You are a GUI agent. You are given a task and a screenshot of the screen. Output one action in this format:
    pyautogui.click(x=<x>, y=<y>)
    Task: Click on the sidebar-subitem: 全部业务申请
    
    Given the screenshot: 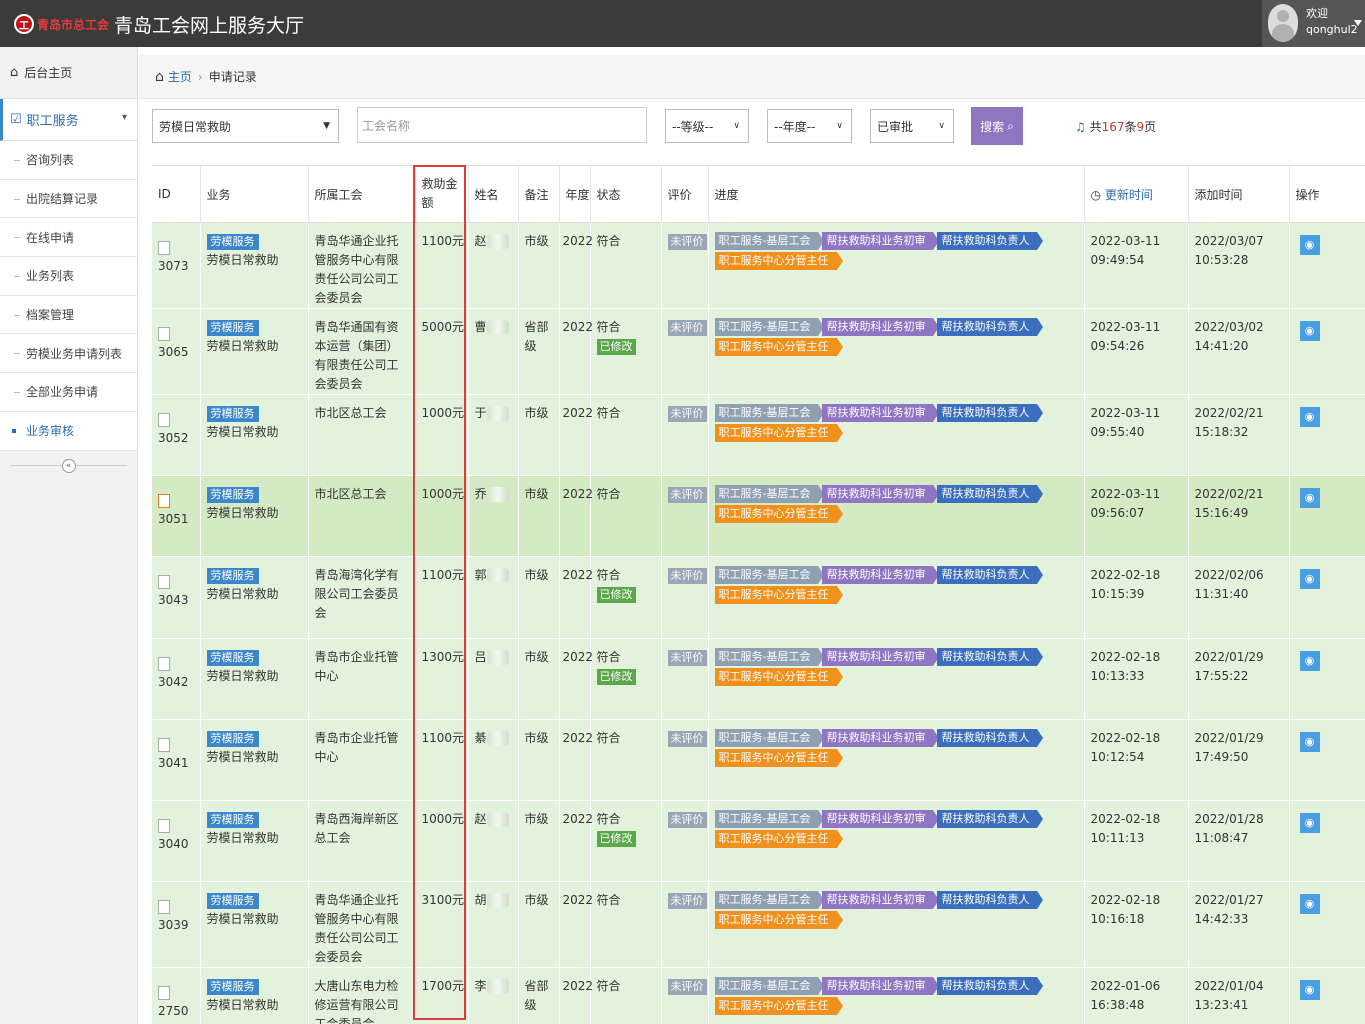 What is the action you would take?
    pyautogui.click(x=68, y=392)
    